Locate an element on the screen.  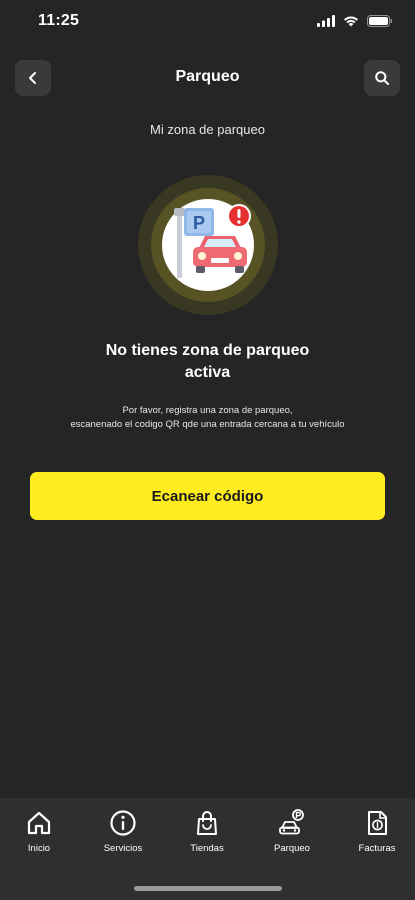
tab-label: Servicios is located at coordinates (123, 848).